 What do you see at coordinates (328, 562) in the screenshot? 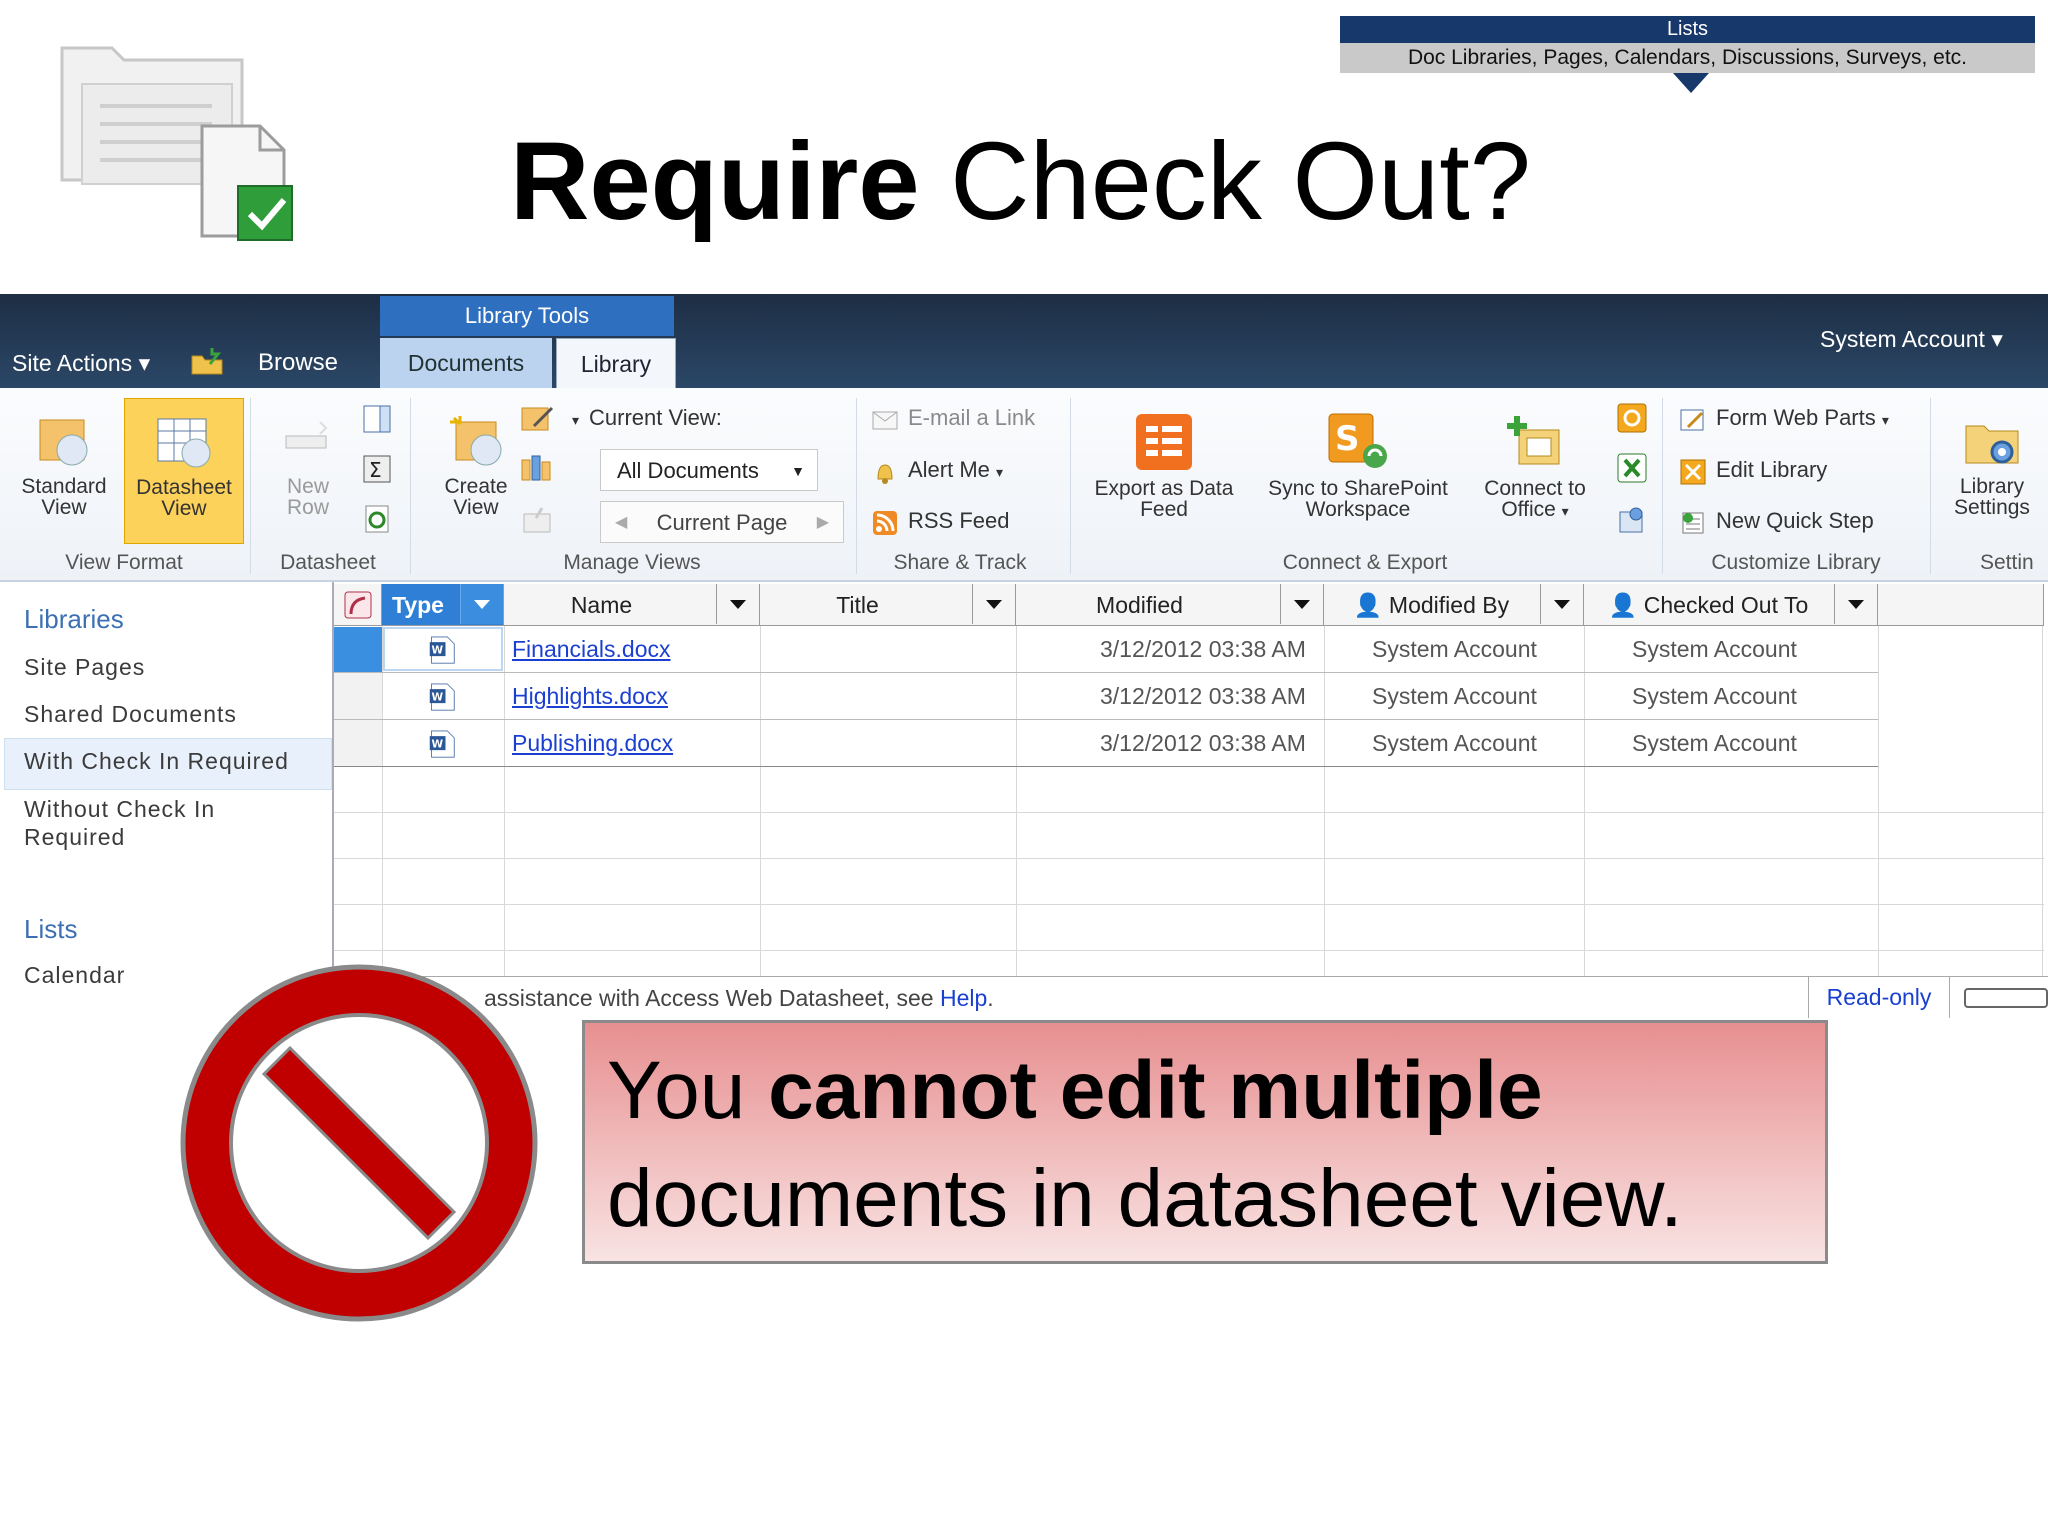
I see `group-label-datasheet: Datasheet` at bounding box center [328, 562].